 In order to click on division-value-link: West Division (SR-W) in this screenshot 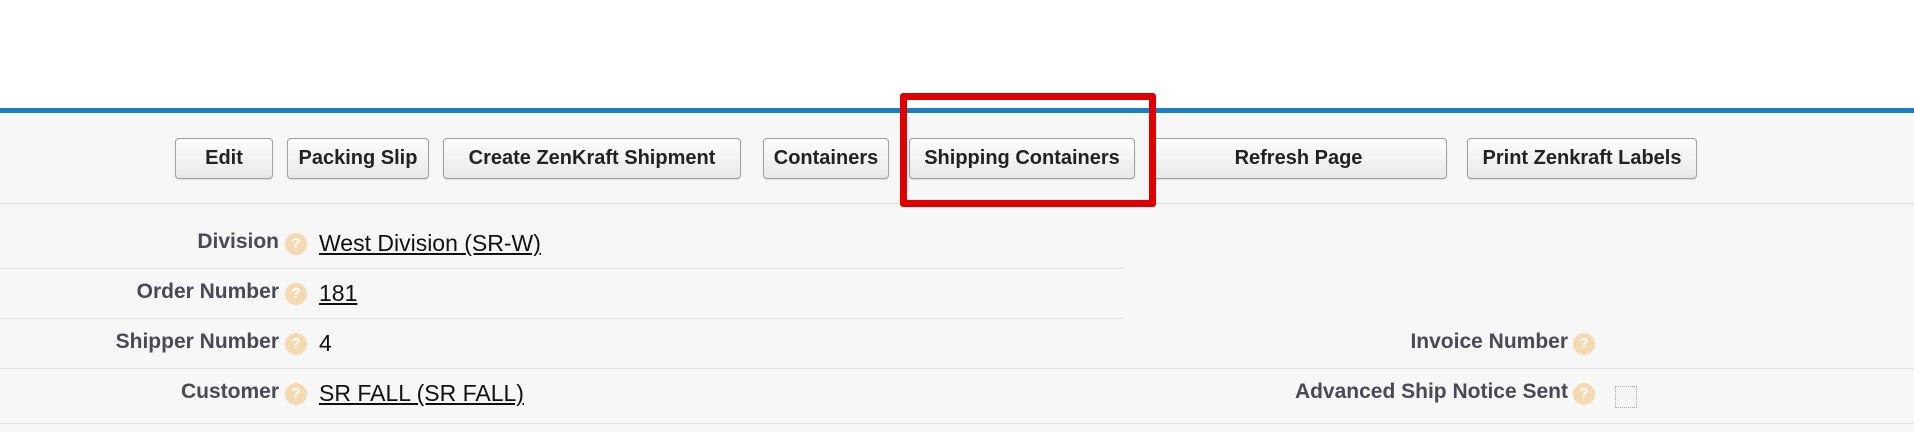, I will do `click(430, 243)`.